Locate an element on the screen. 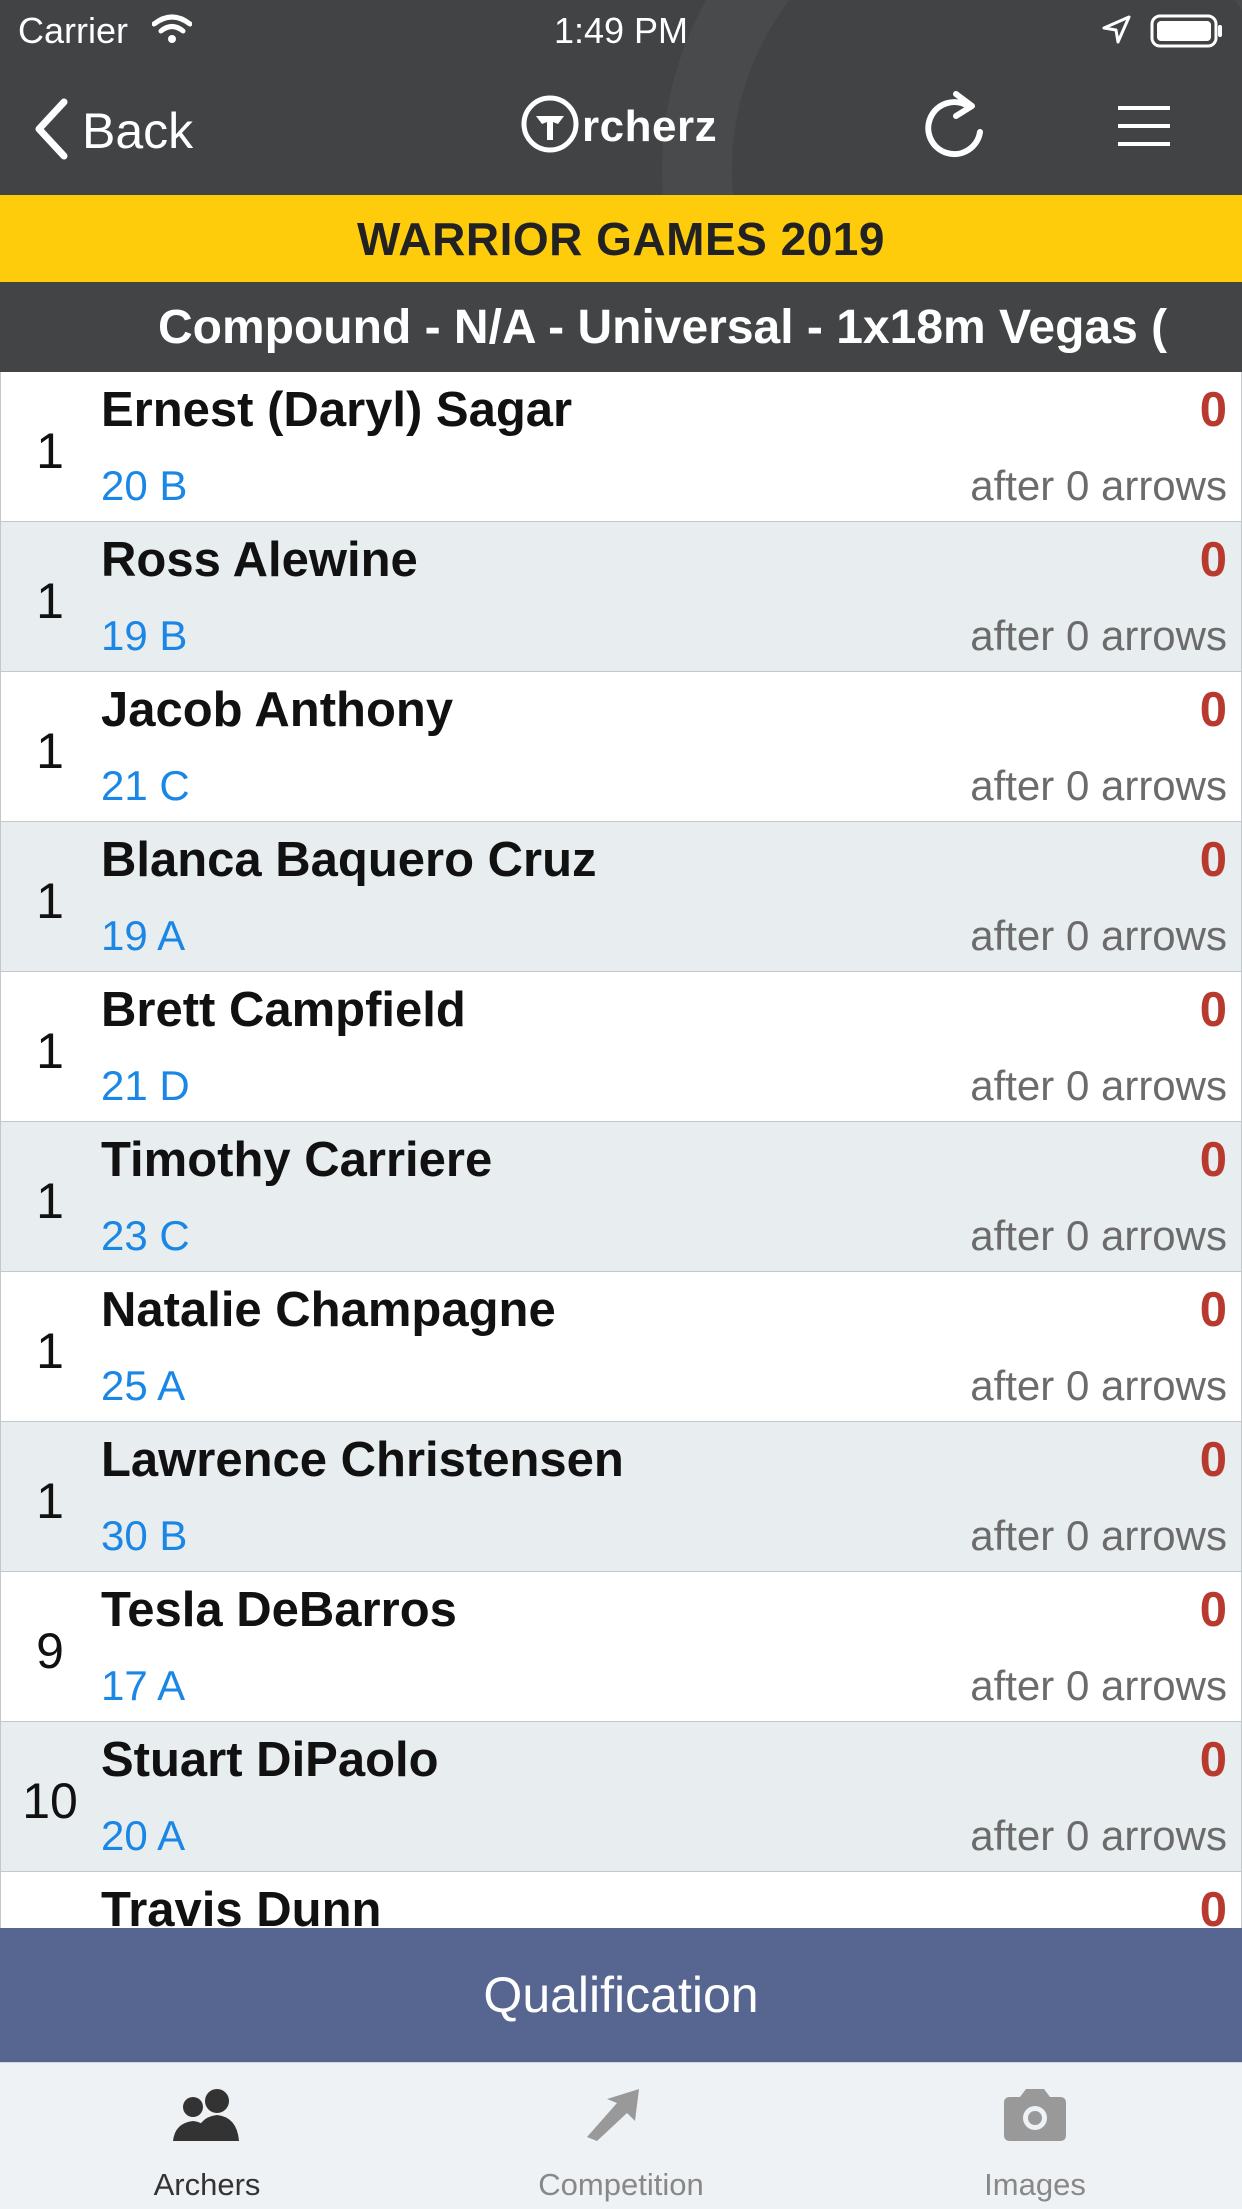 The width and height of the screenshot is (1242, 2209). archer-row: 1 Ernest (Daryl) Sagar 20 B 0 after 0 arrows is located at coordinates (621, 447).